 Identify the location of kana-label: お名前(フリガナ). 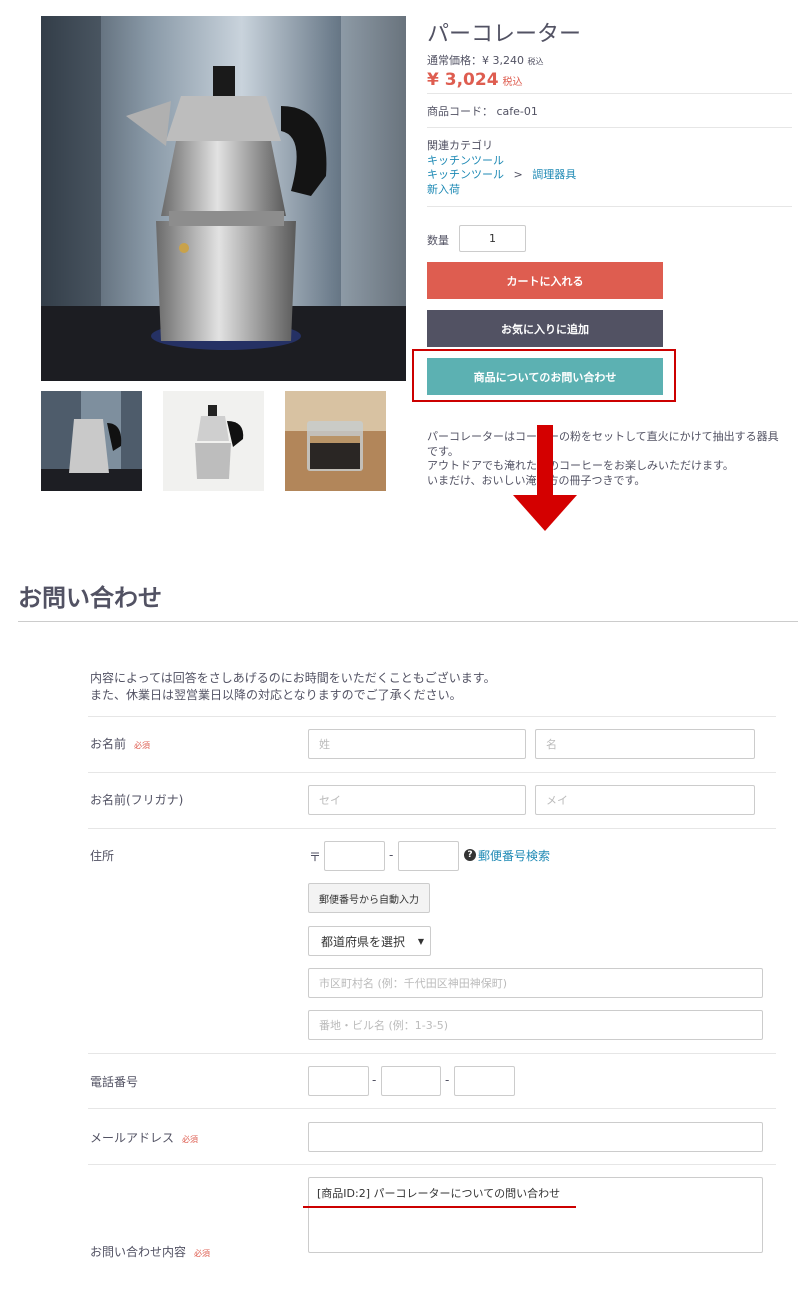
(137, 800).